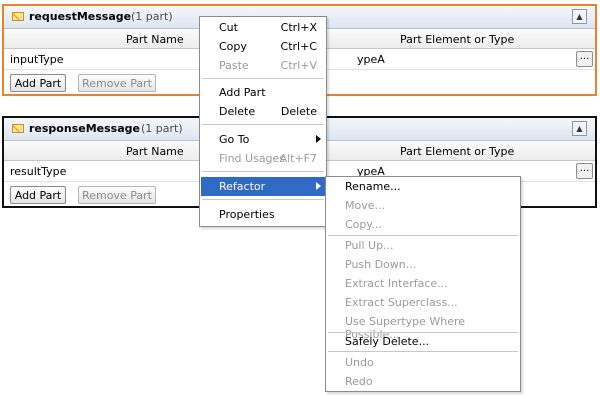 This screenshot has width=600, height=395. What do you see at coordinates (80, 16) in the screenshot?
I see `panel-title: requestMessage` at bounding box center [80, 16].